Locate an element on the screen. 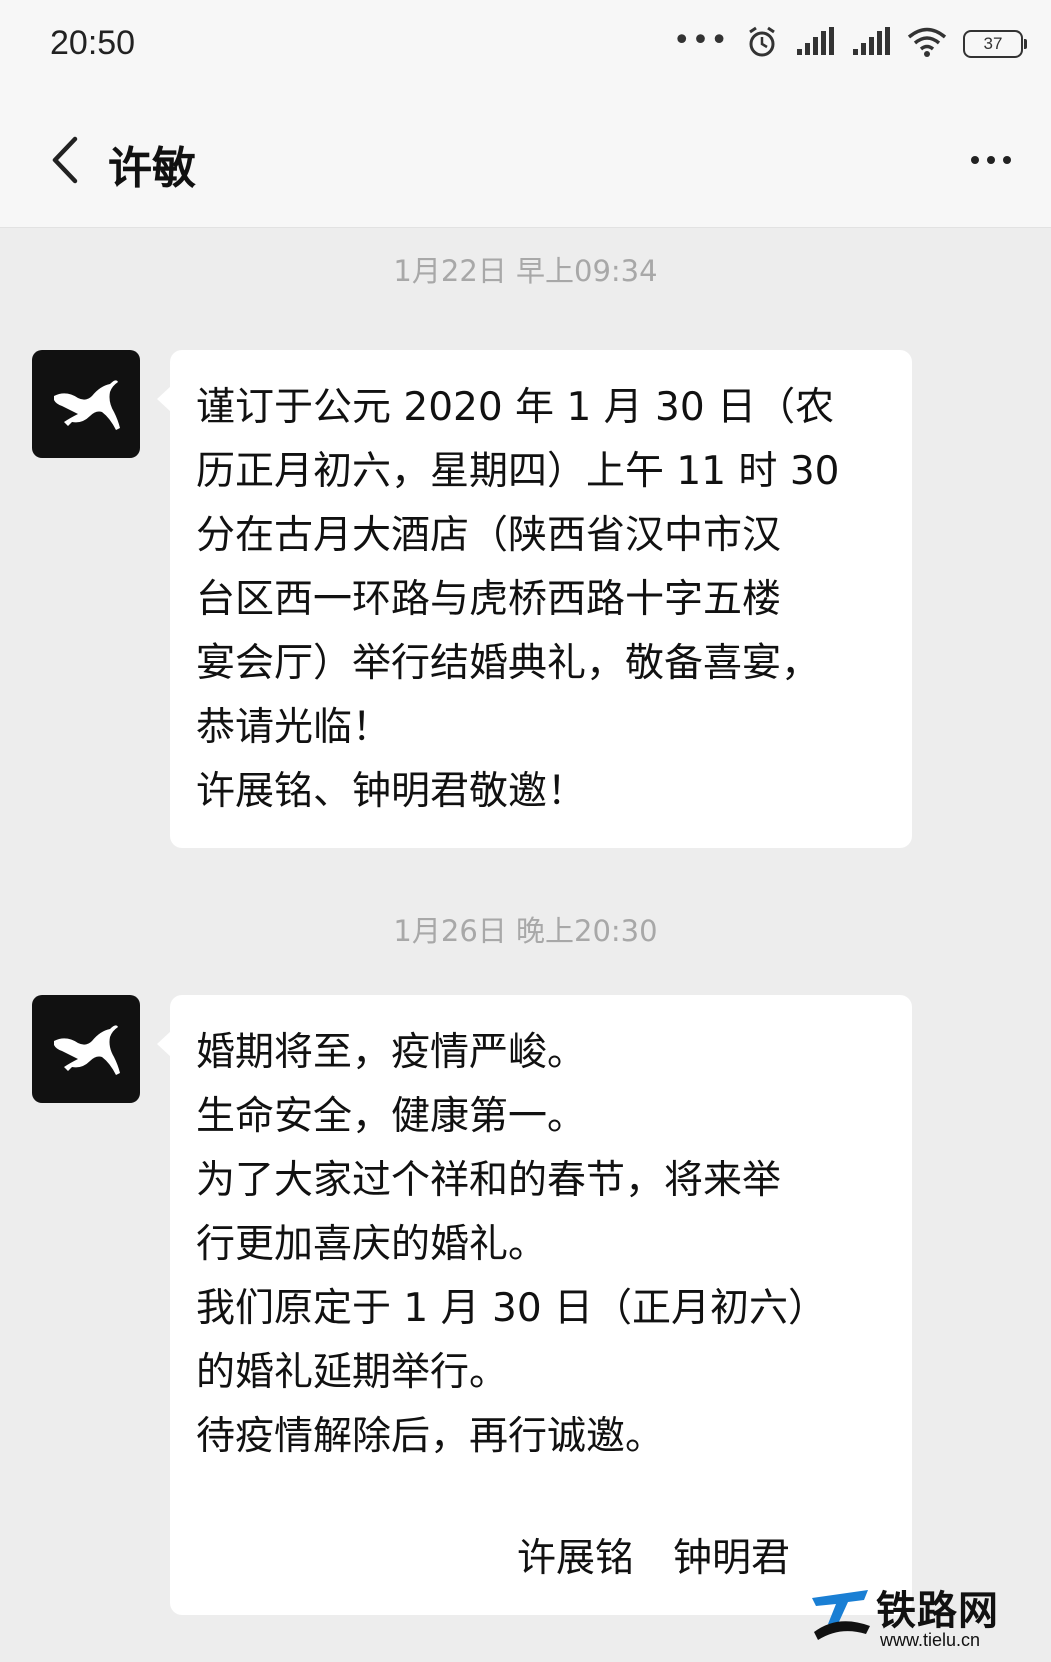 The height and width of the screenshot is (1662, 1051). message-line: 宴会厅）举行结婚典礼，敬备喜宴， is located at coordinates (508, 663).